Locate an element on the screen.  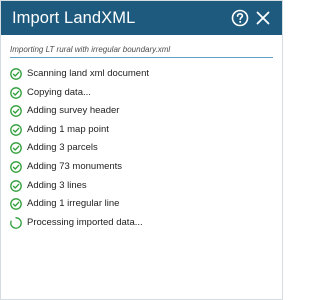
help-circle-icon is located at coordinates (240, 18).